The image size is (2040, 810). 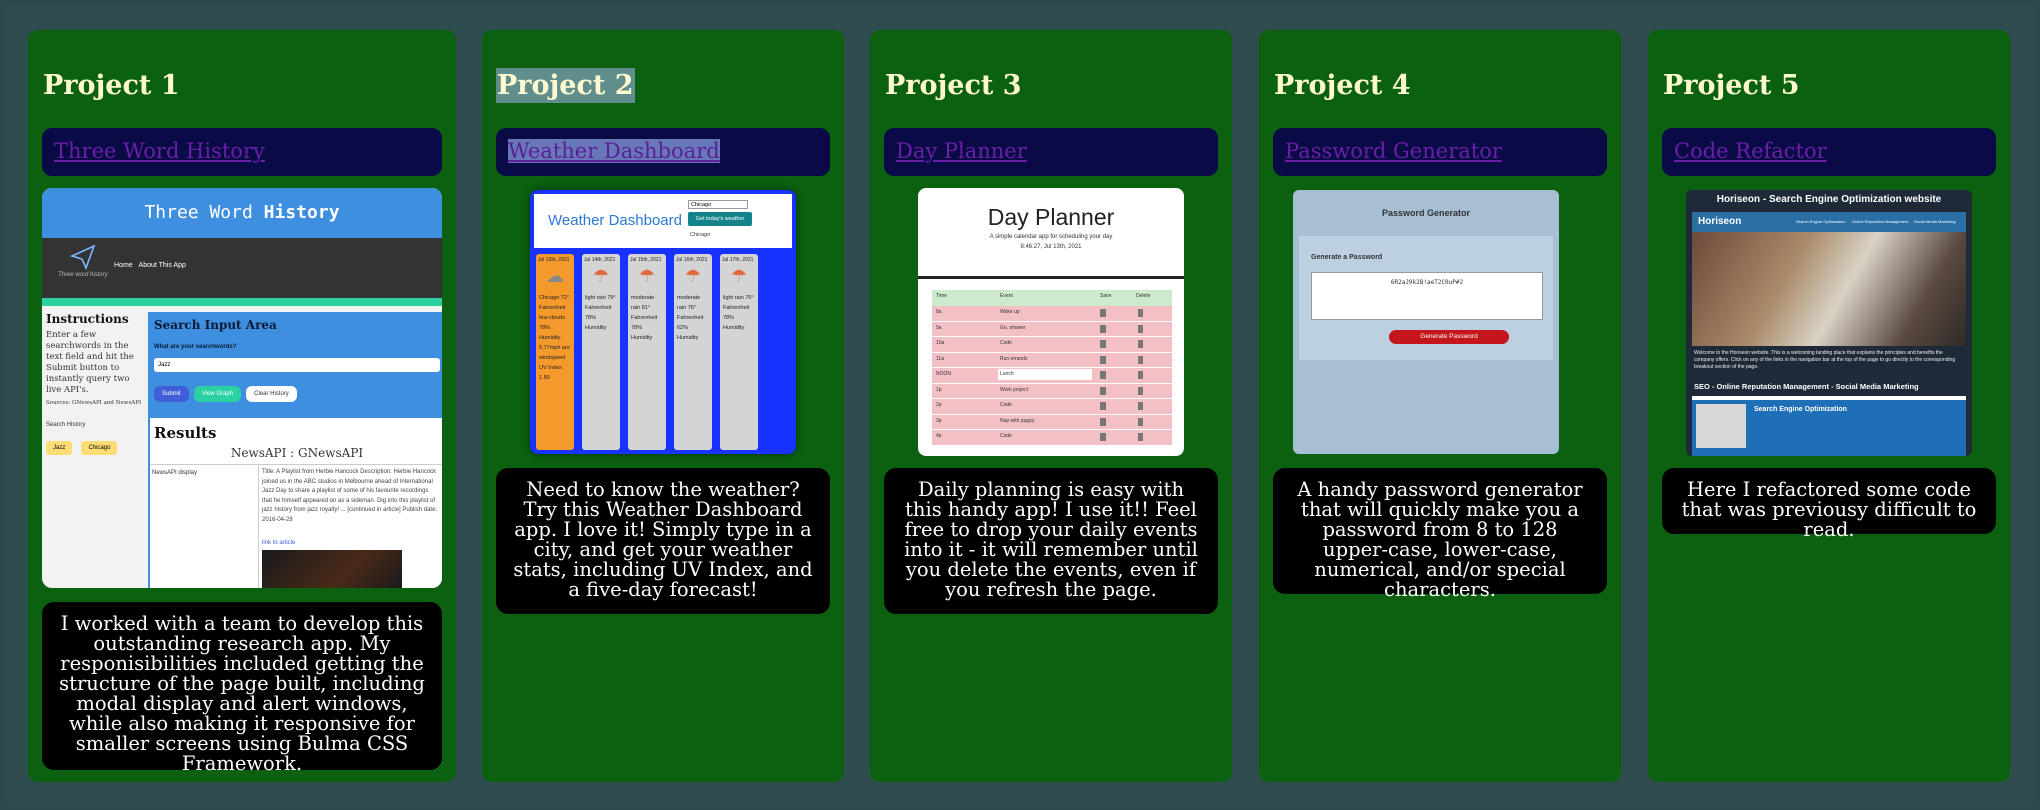 What do you see at coordinates (565, 85) in the screenshot?
I see `project-title: Project 2` at bounding box center [565, 85].